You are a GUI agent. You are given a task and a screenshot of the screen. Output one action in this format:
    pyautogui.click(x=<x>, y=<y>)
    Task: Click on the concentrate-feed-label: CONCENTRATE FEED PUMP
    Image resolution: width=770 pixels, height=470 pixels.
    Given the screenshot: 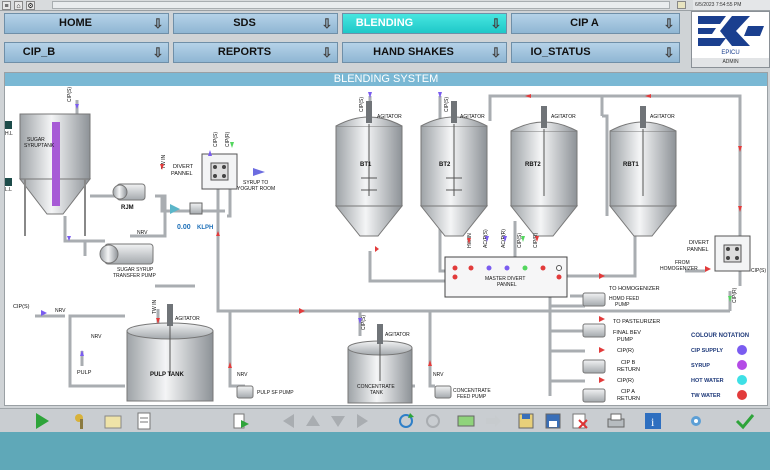 What is the action you would take?
    pyautogui.click(x=472, y=394)
    